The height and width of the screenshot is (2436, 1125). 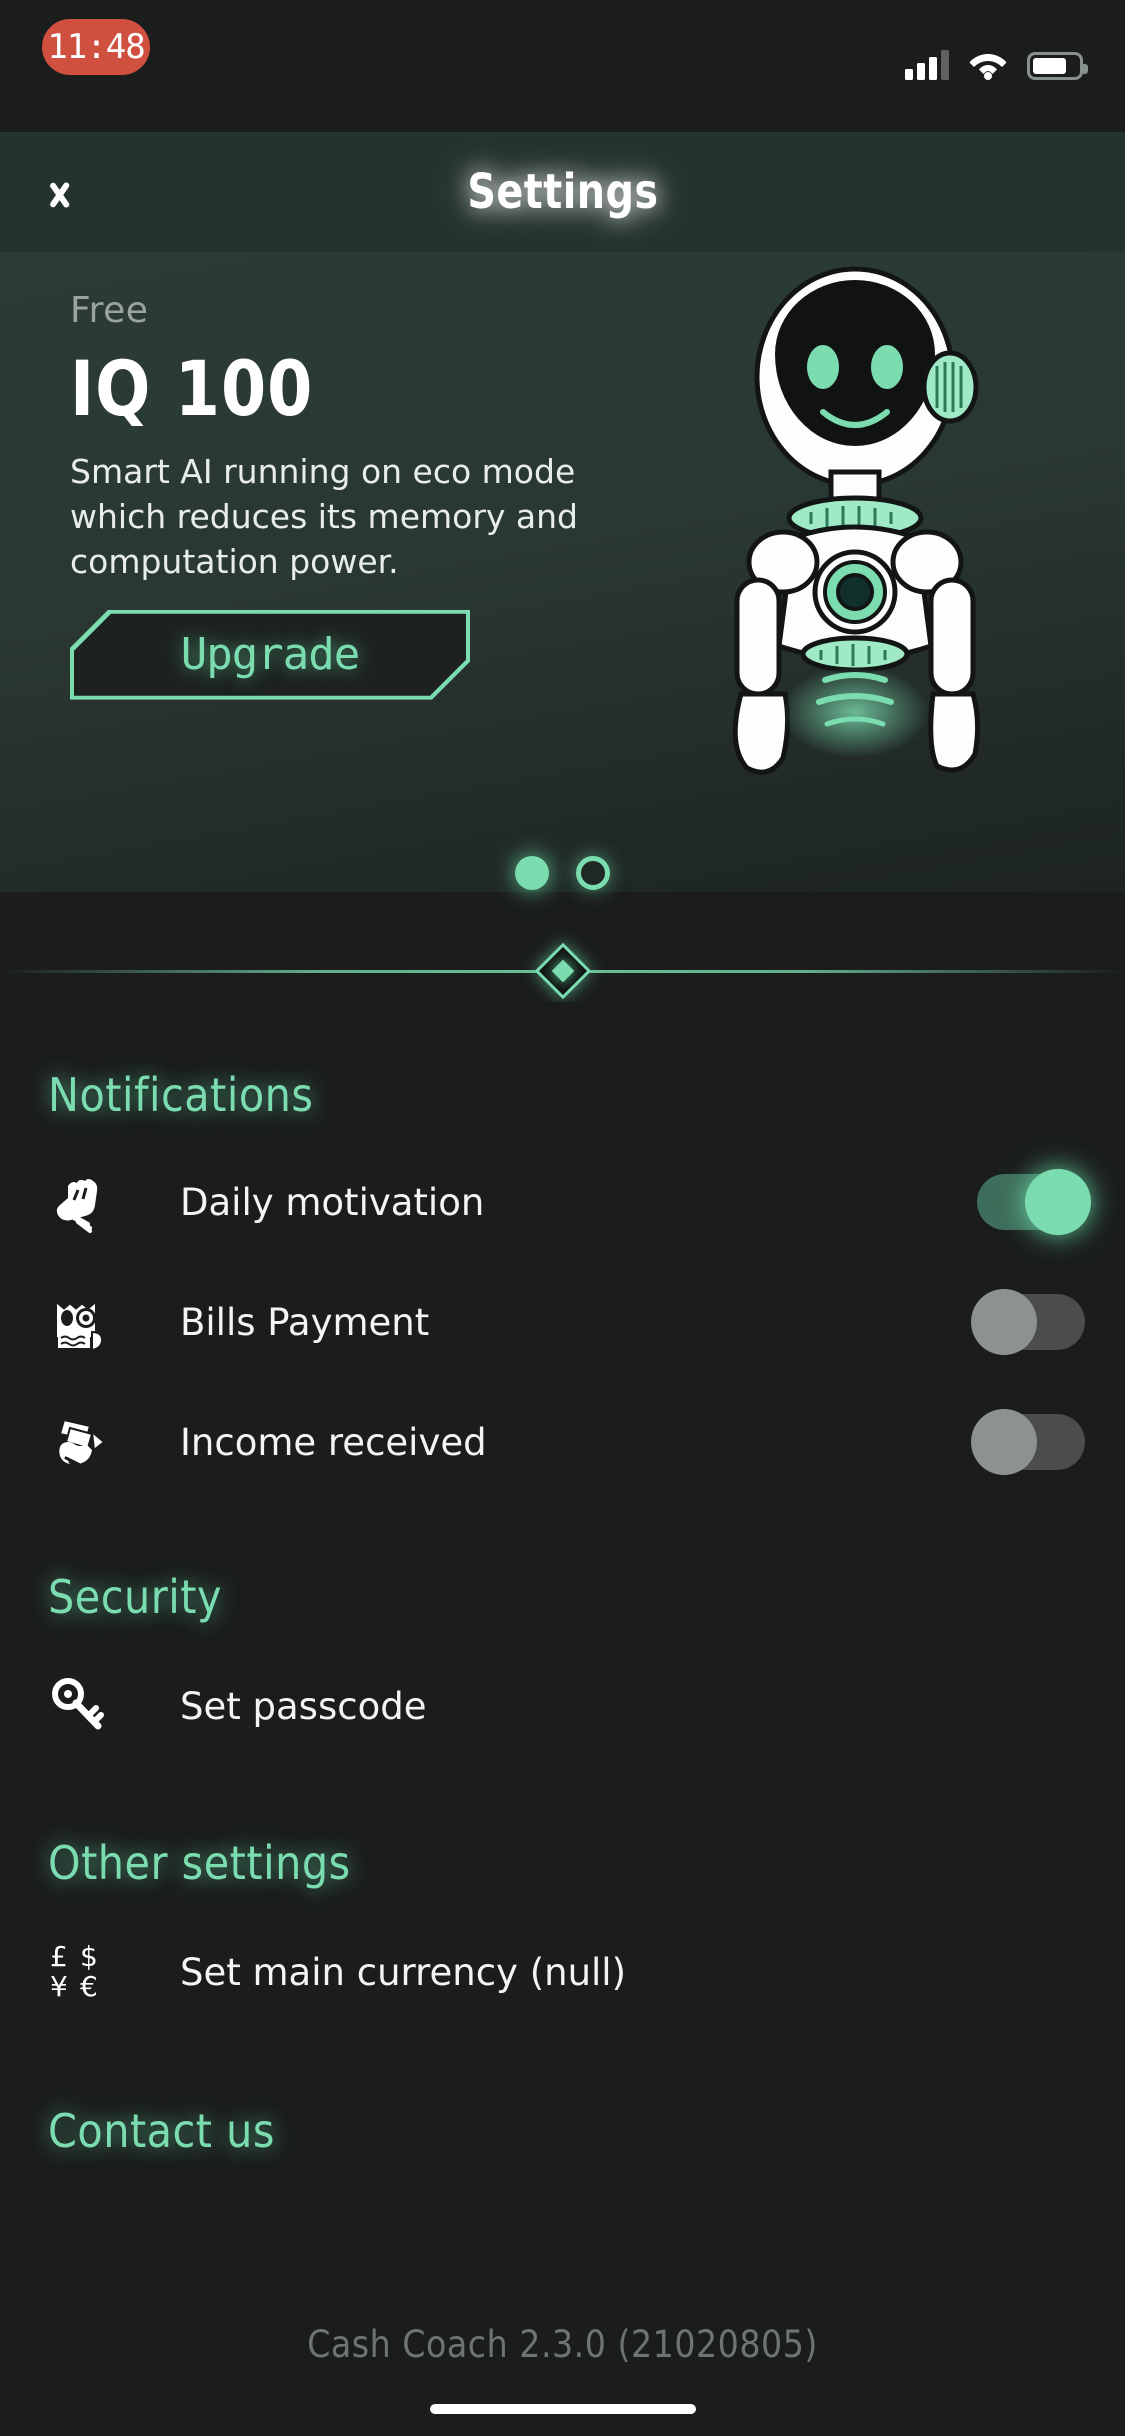 I want to click on bill-icon, so click(x=91, y=1322).